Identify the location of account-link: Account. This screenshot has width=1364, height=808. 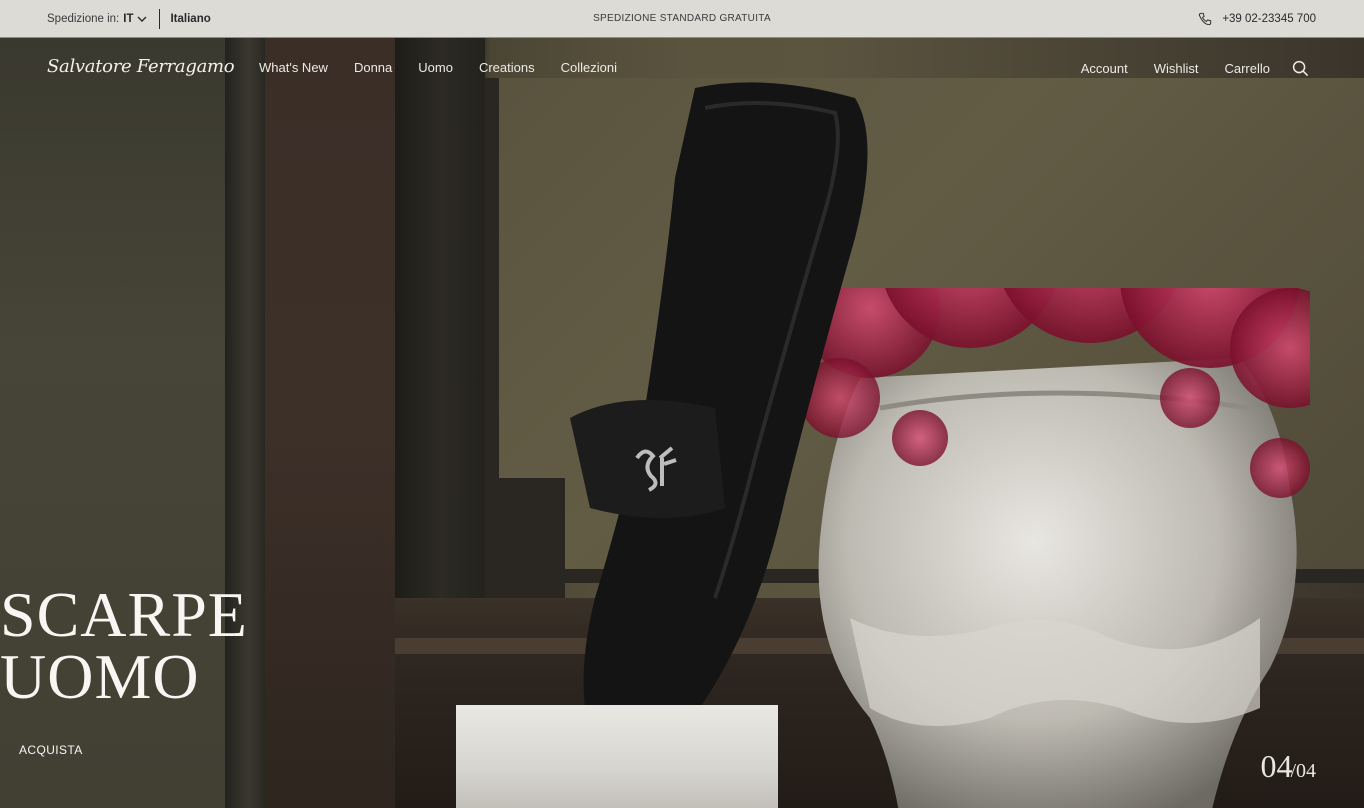
(1104, 68).